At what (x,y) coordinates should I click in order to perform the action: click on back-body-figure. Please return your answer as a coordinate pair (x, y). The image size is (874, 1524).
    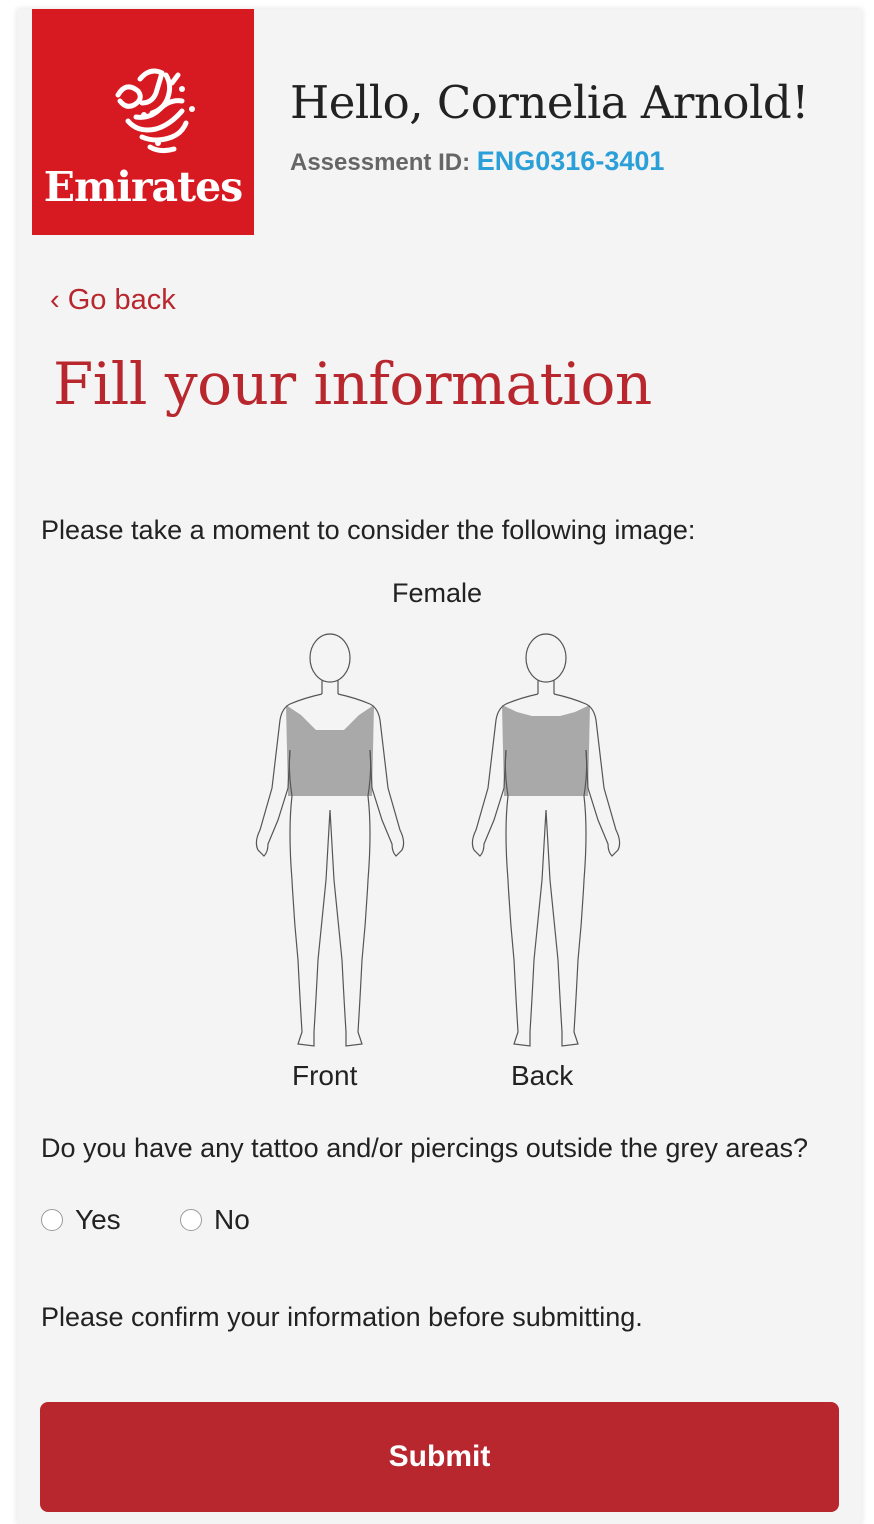
    Looking at the image, I should click on (546, 840).